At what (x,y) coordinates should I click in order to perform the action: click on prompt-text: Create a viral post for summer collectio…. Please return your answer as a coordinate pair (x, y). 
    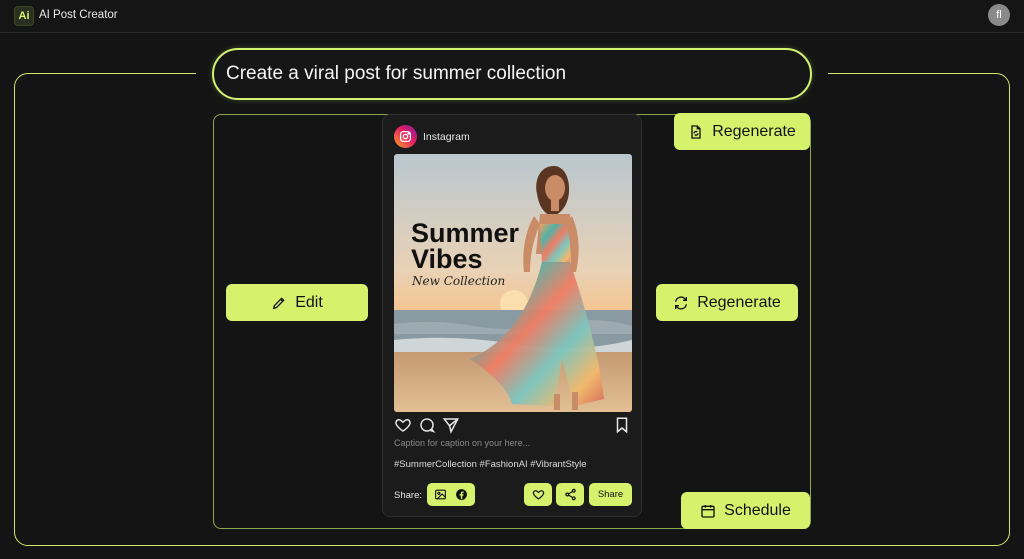
    Looking at the image, I should click on (396, 73).